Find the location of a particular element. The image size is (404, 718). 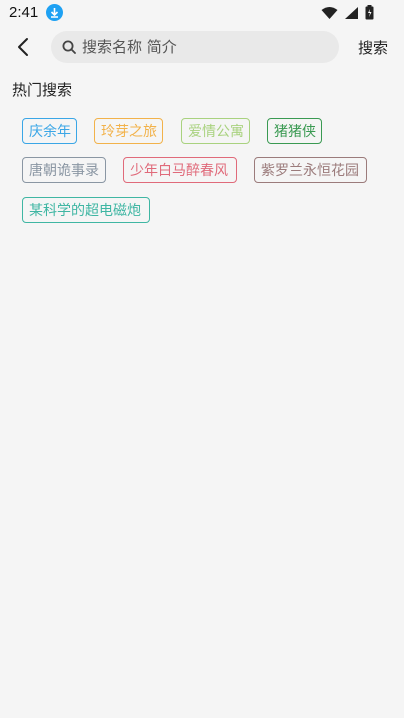

wifi-icon is located at coordinates (329, 14).